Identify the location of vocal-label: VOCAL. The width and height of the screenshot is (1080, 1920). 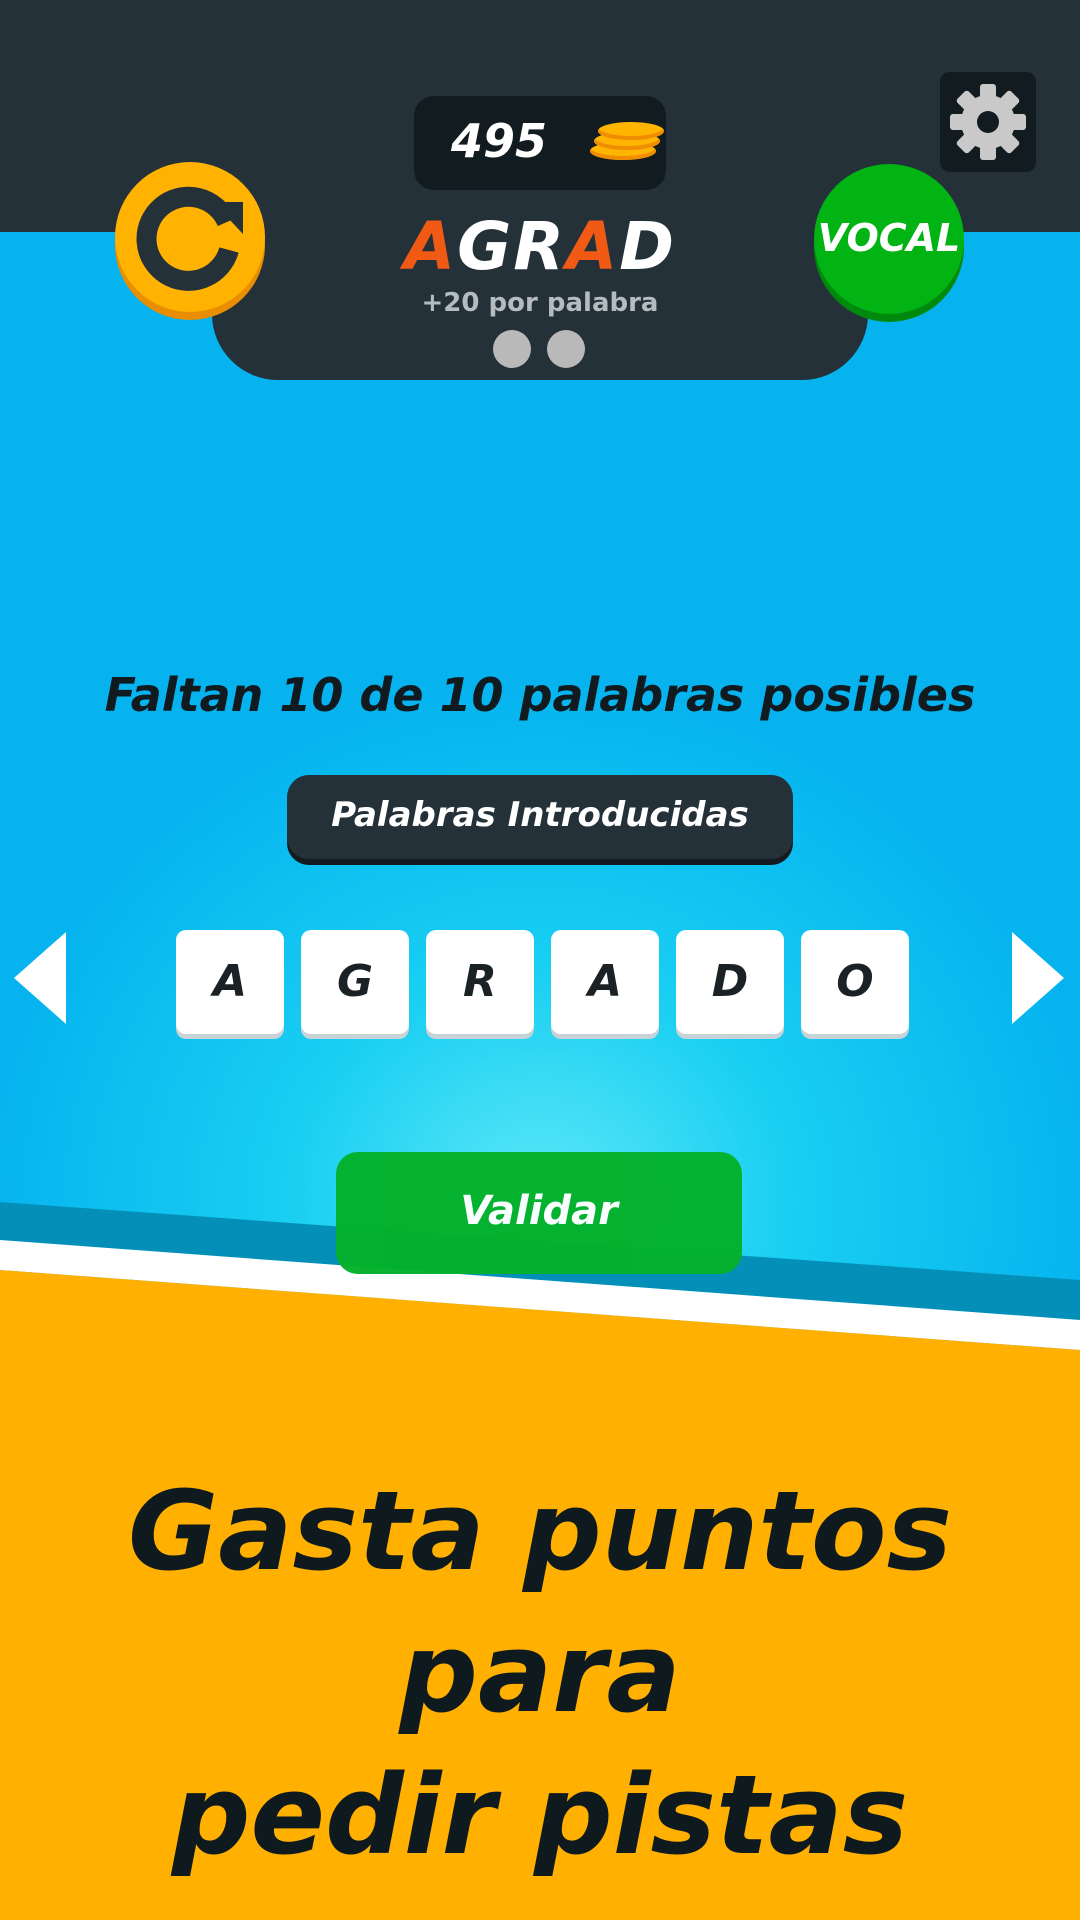
(889, 238).